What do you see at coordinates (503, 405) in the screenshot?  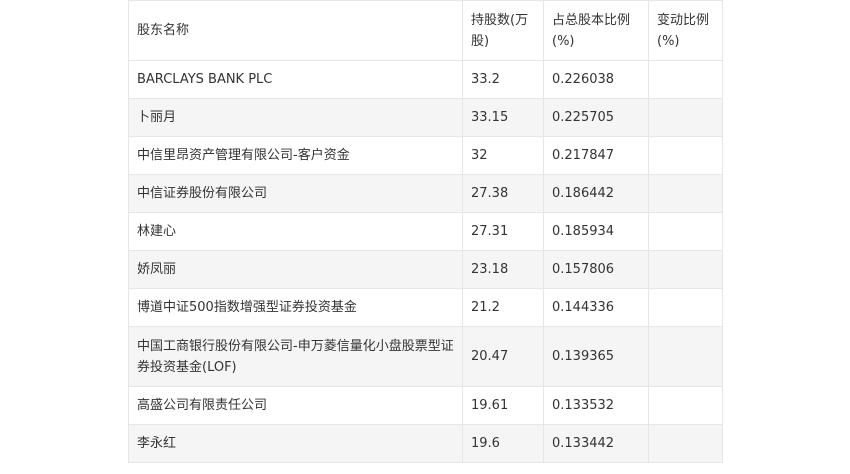 I see `cell-shares-held: 19.61` at bounding box center [503, 405].